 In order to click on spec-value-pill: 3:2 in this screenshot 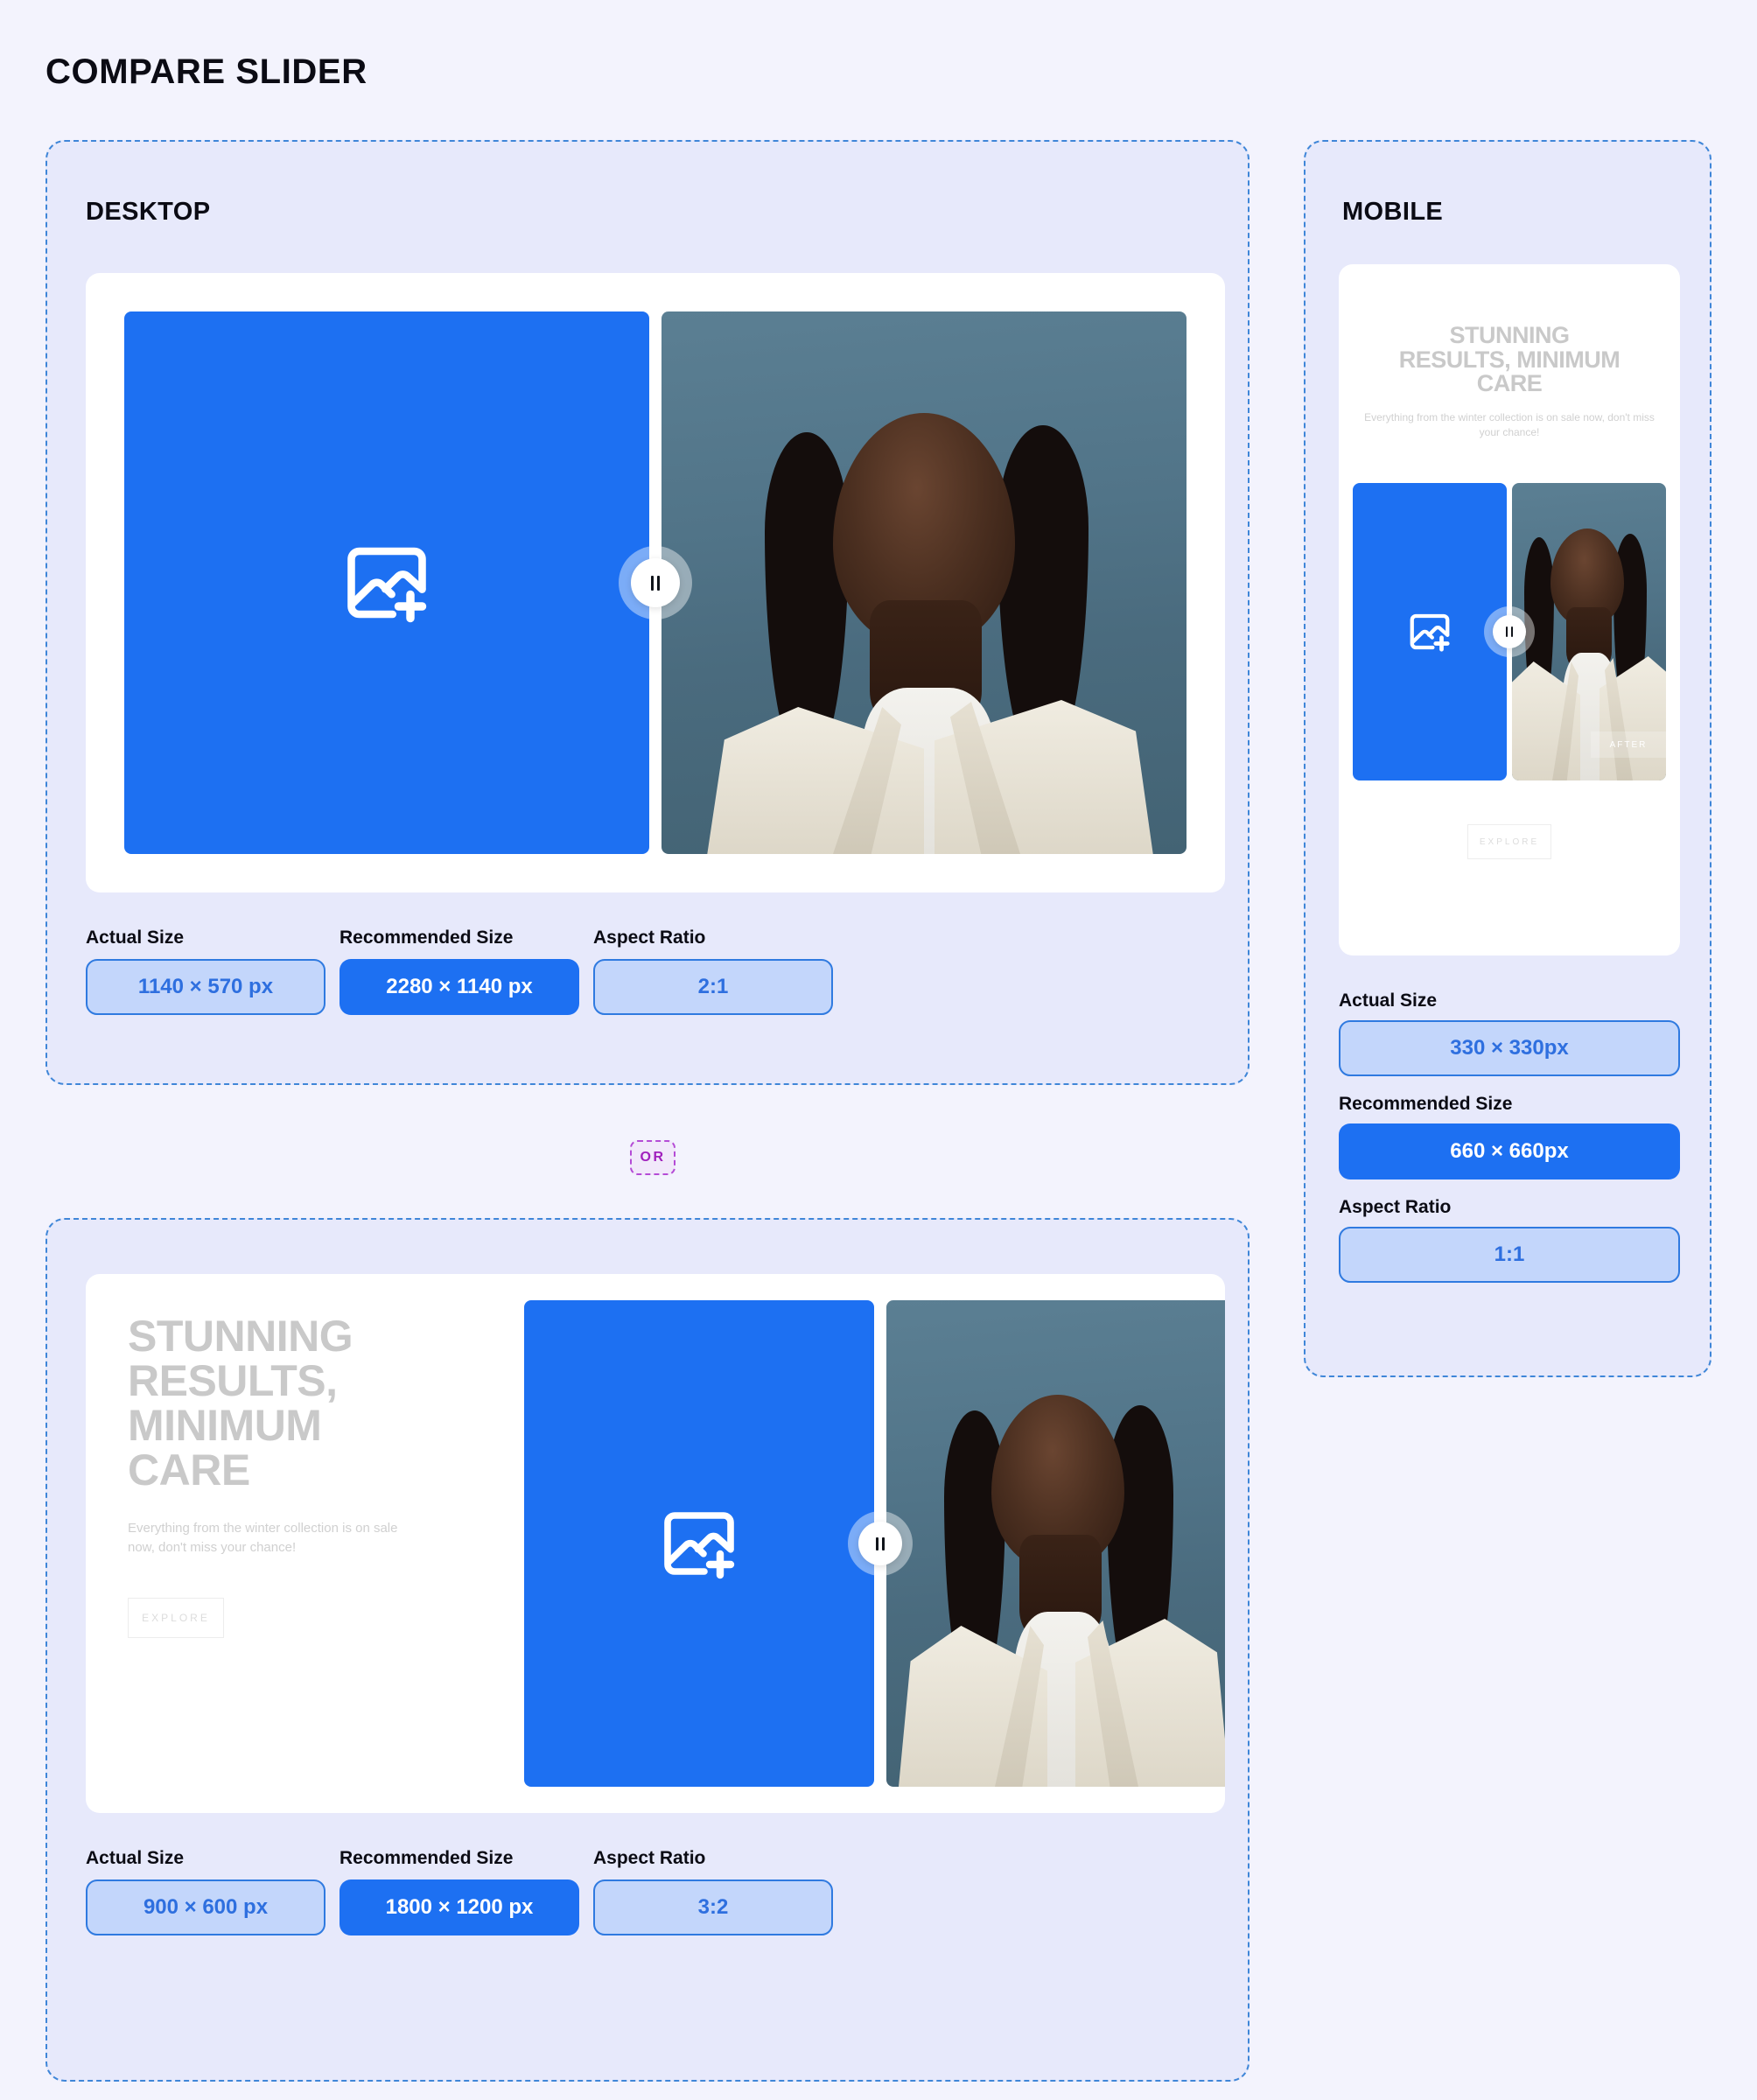, I will do `click(713, 1908)`.